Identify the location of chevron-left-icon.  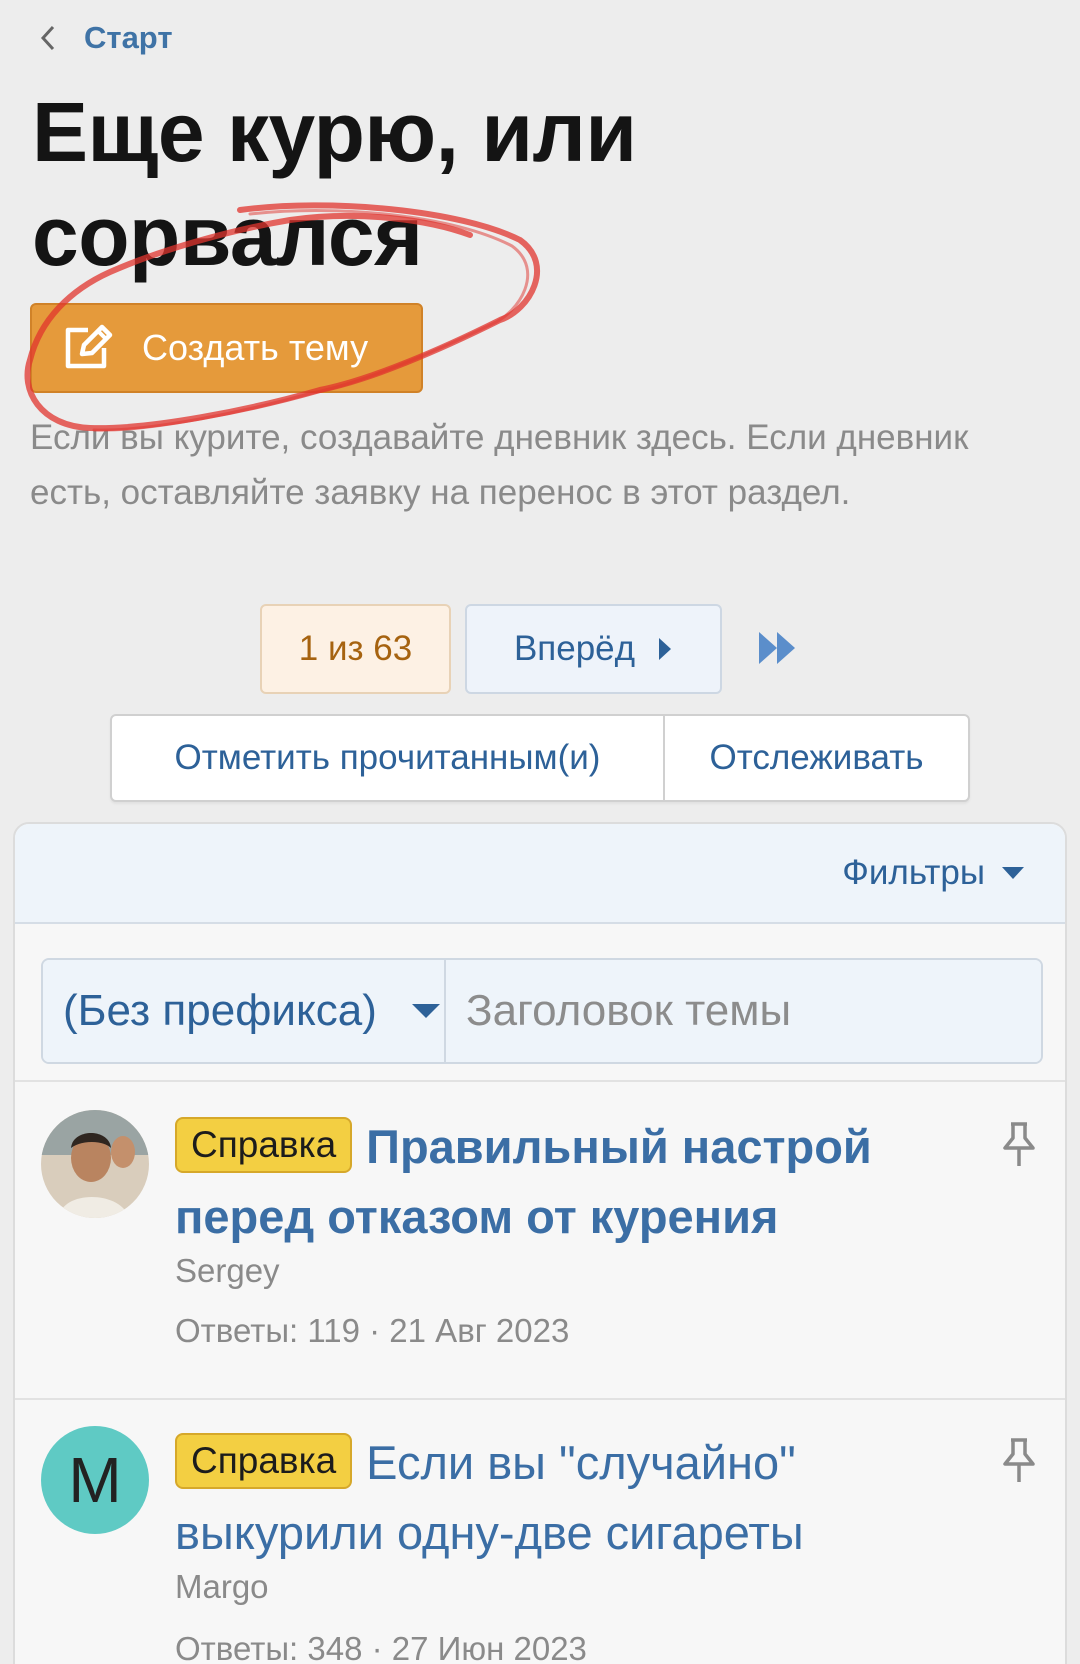
(47, 38).